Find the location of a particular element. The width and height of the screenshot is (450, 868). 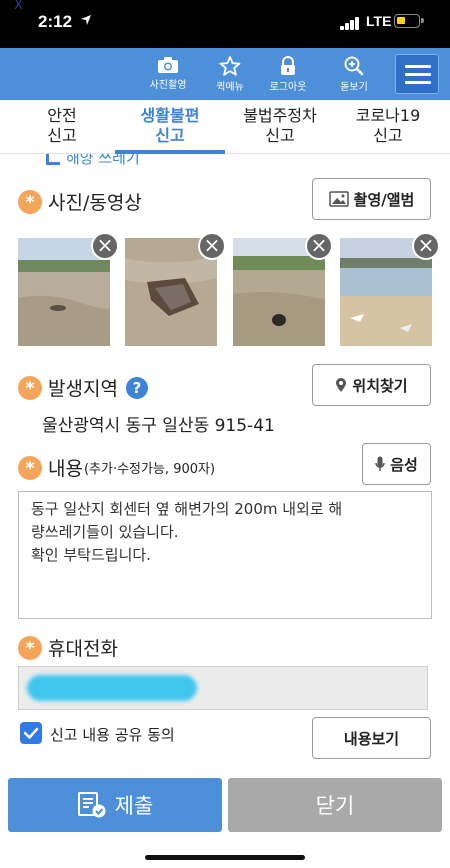

magnifier-plus-icon is located at coordinates (354, 66).